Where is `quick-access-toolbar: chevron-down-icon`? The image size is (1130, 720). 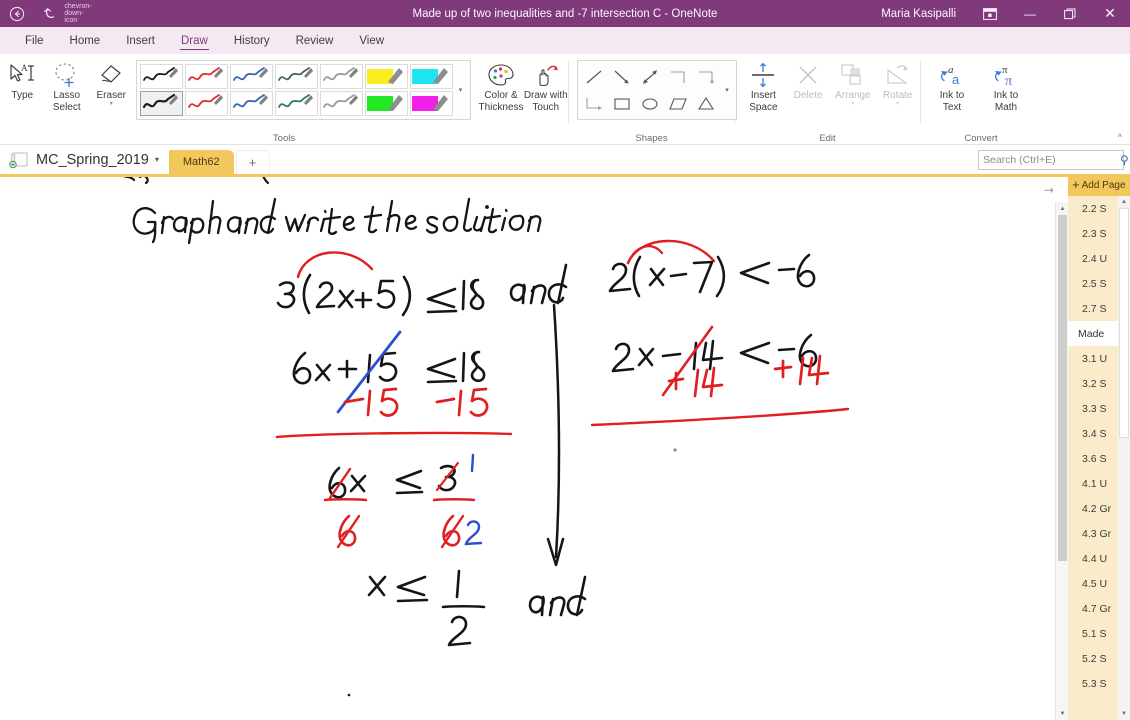
quick-access-toolbar: chevron-down-icon is located at coordinates (46, 13).